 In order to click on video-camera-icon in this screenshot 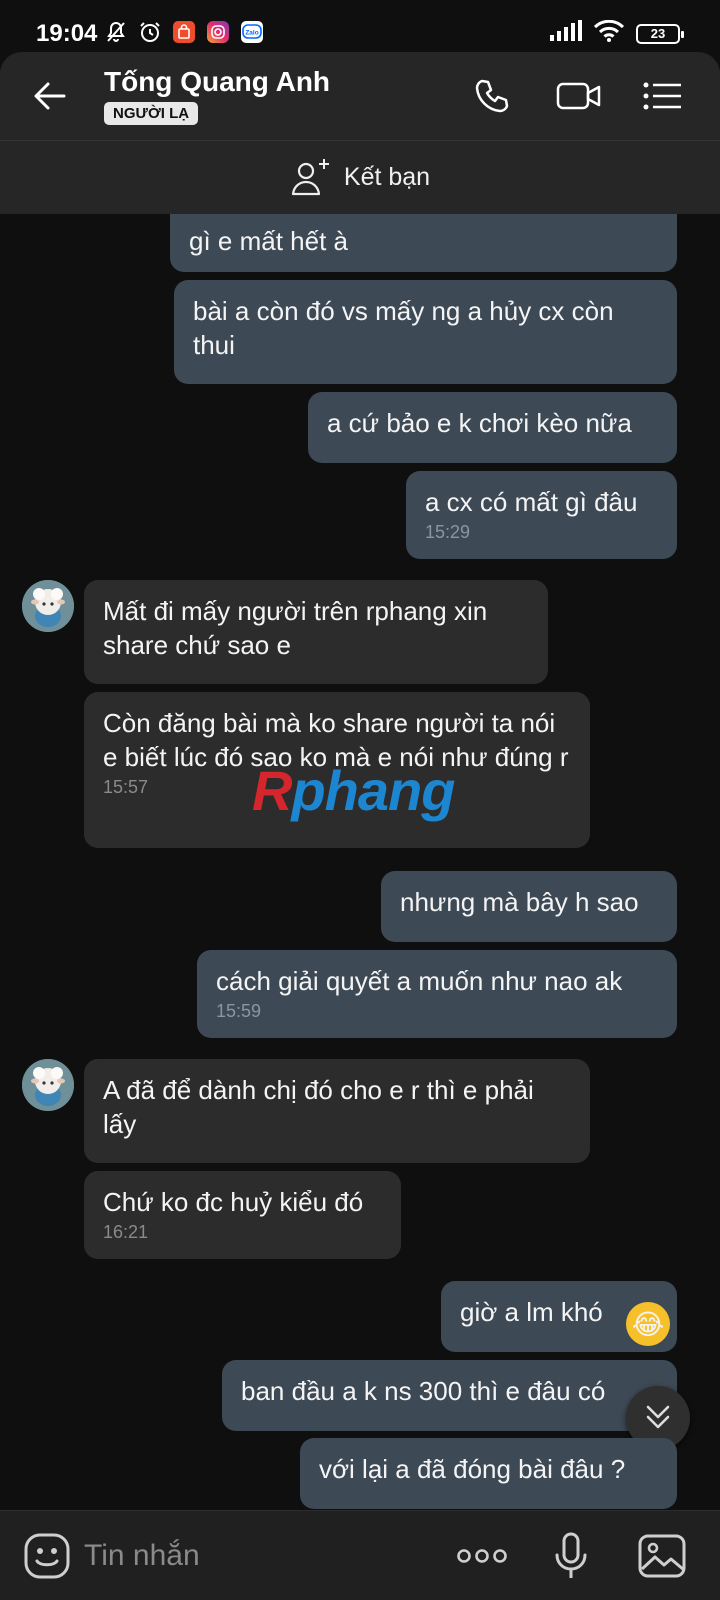, I will do `click(578, 96)`.